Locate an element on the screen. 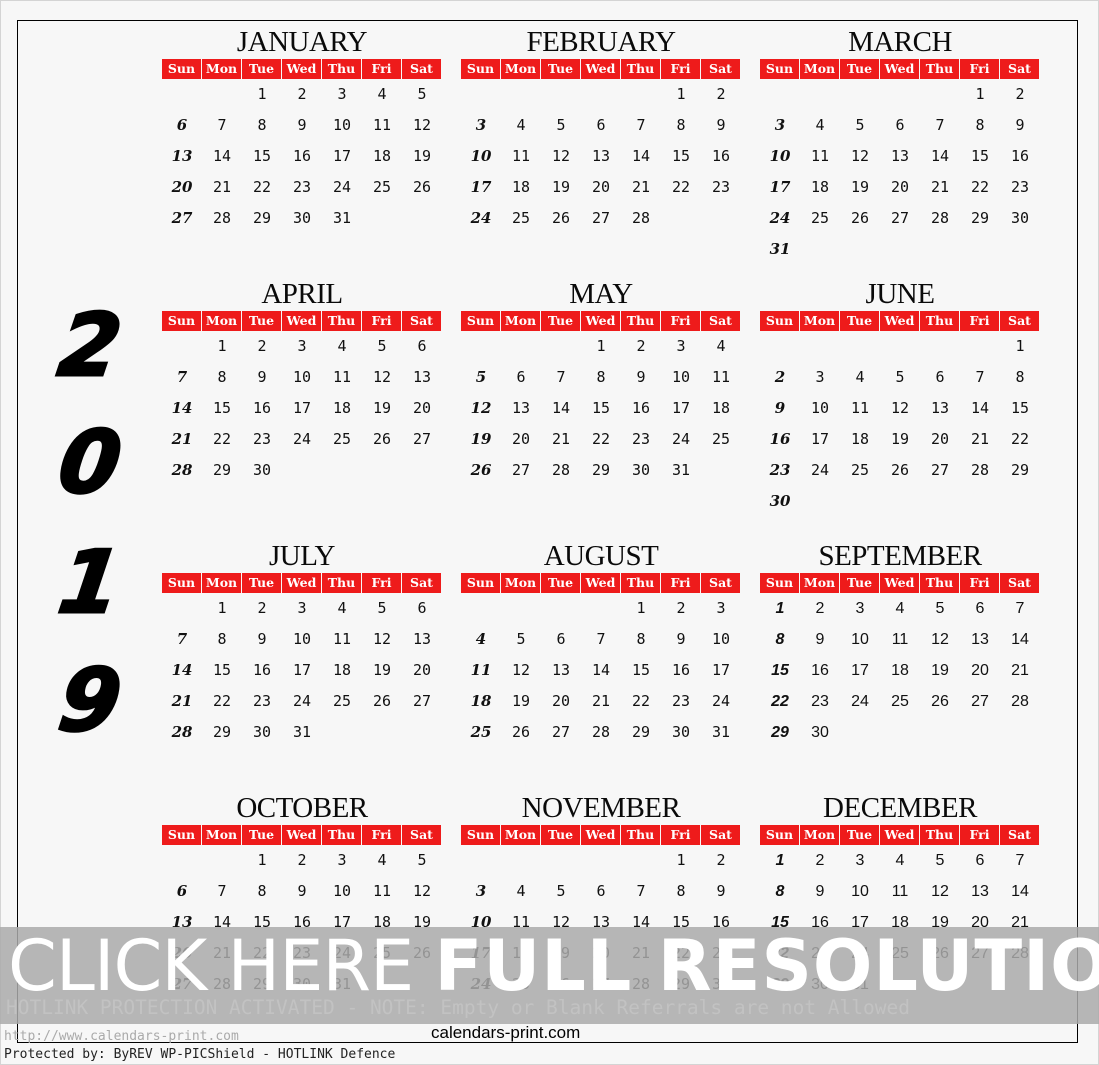  day-cell: 27 is located at coordinates (561, 732).